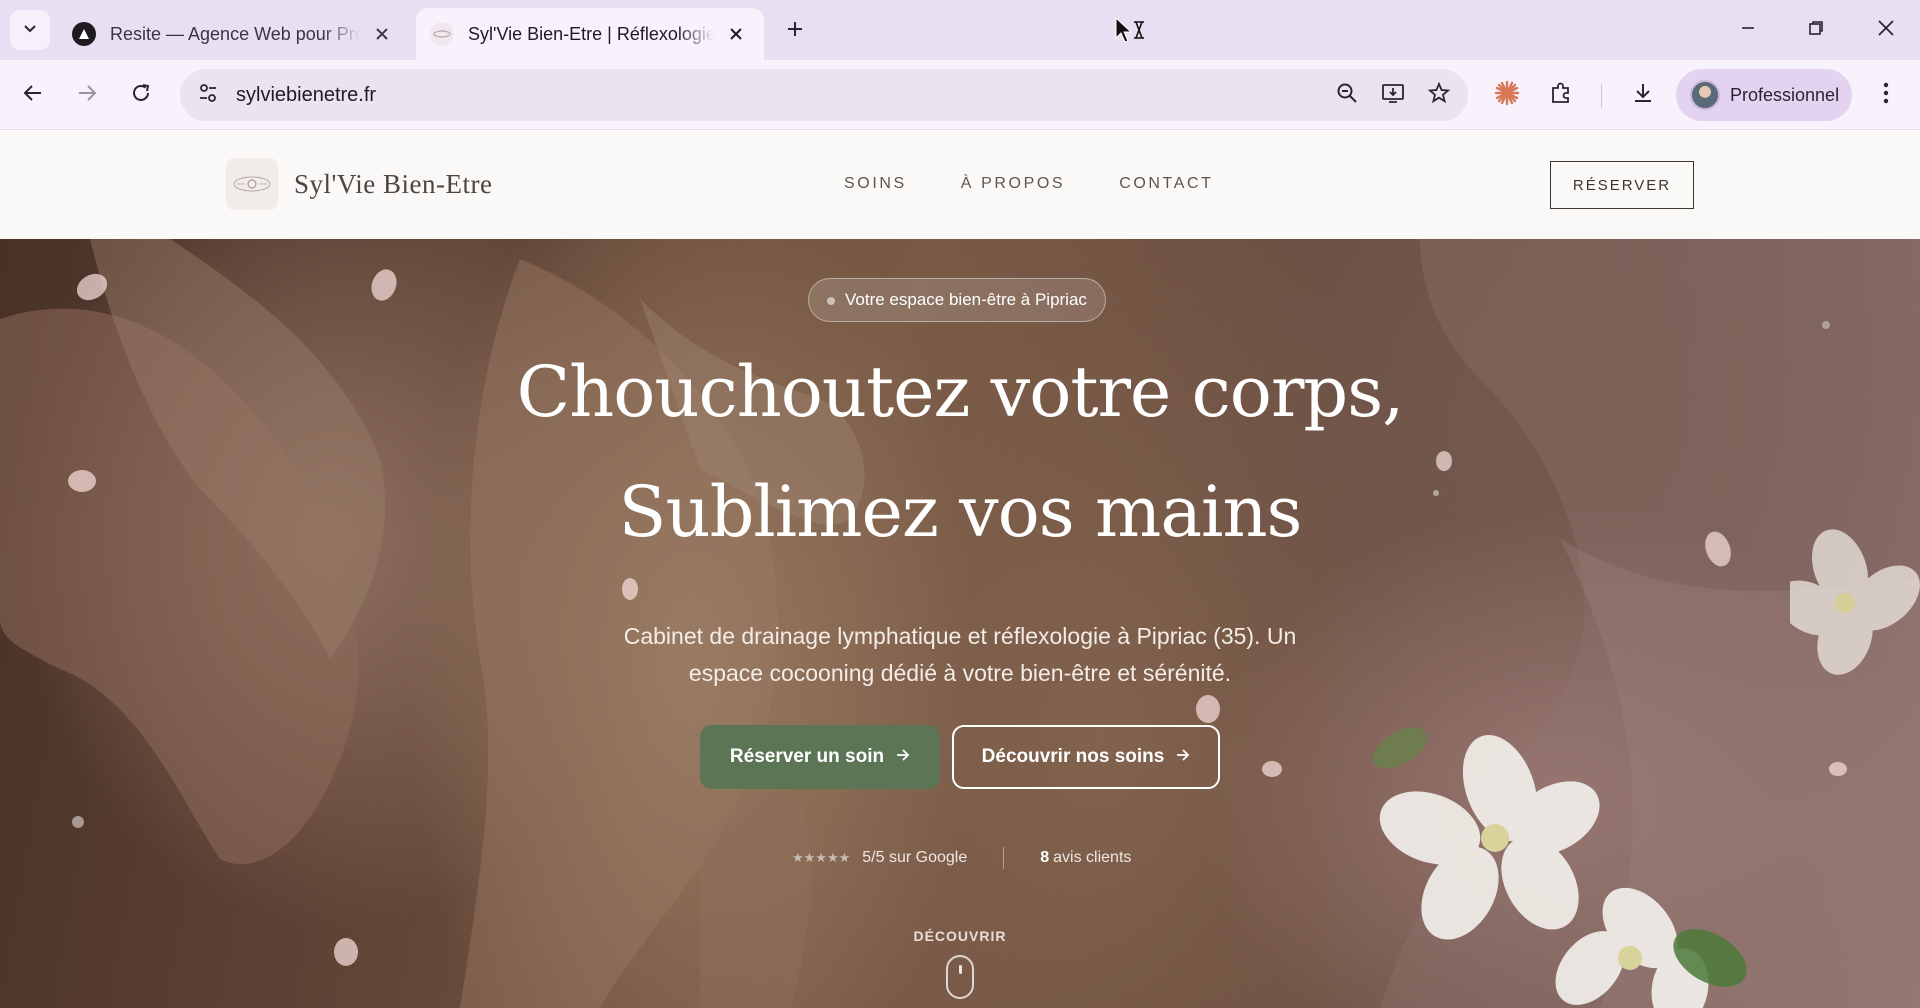 The image size is (1920, 1008). I want to click on browser-toolbar: sylviebienetre.fr Professionnel, so click(960, 95).